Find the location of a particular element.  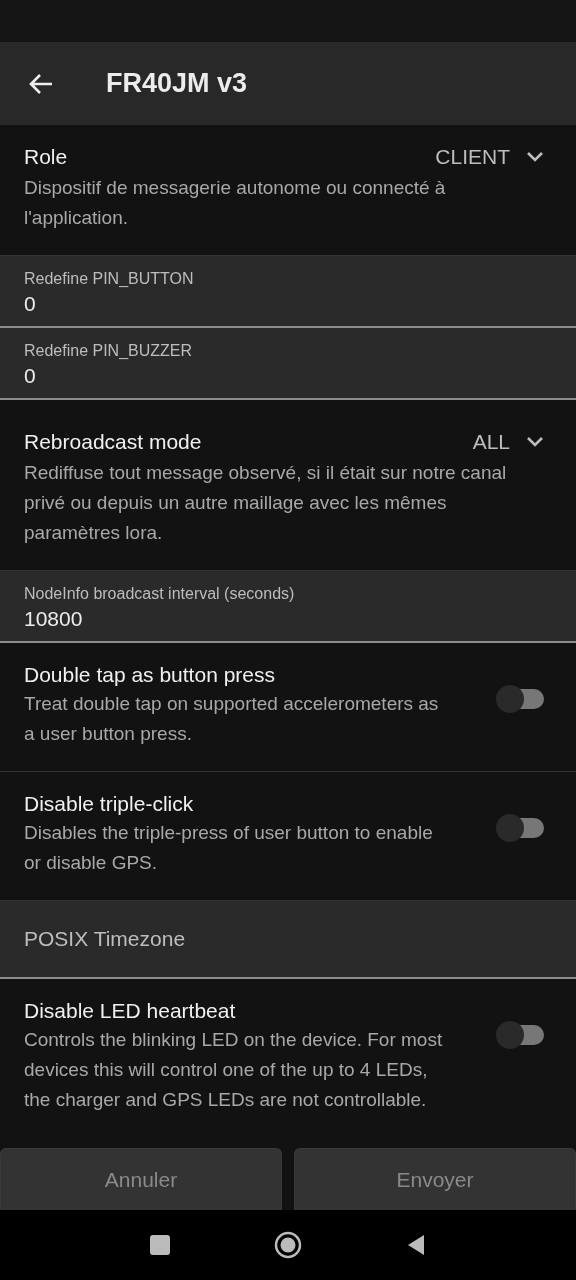

field-label: Redefine PIN_BUTTON is located at coordinates (109, 279).